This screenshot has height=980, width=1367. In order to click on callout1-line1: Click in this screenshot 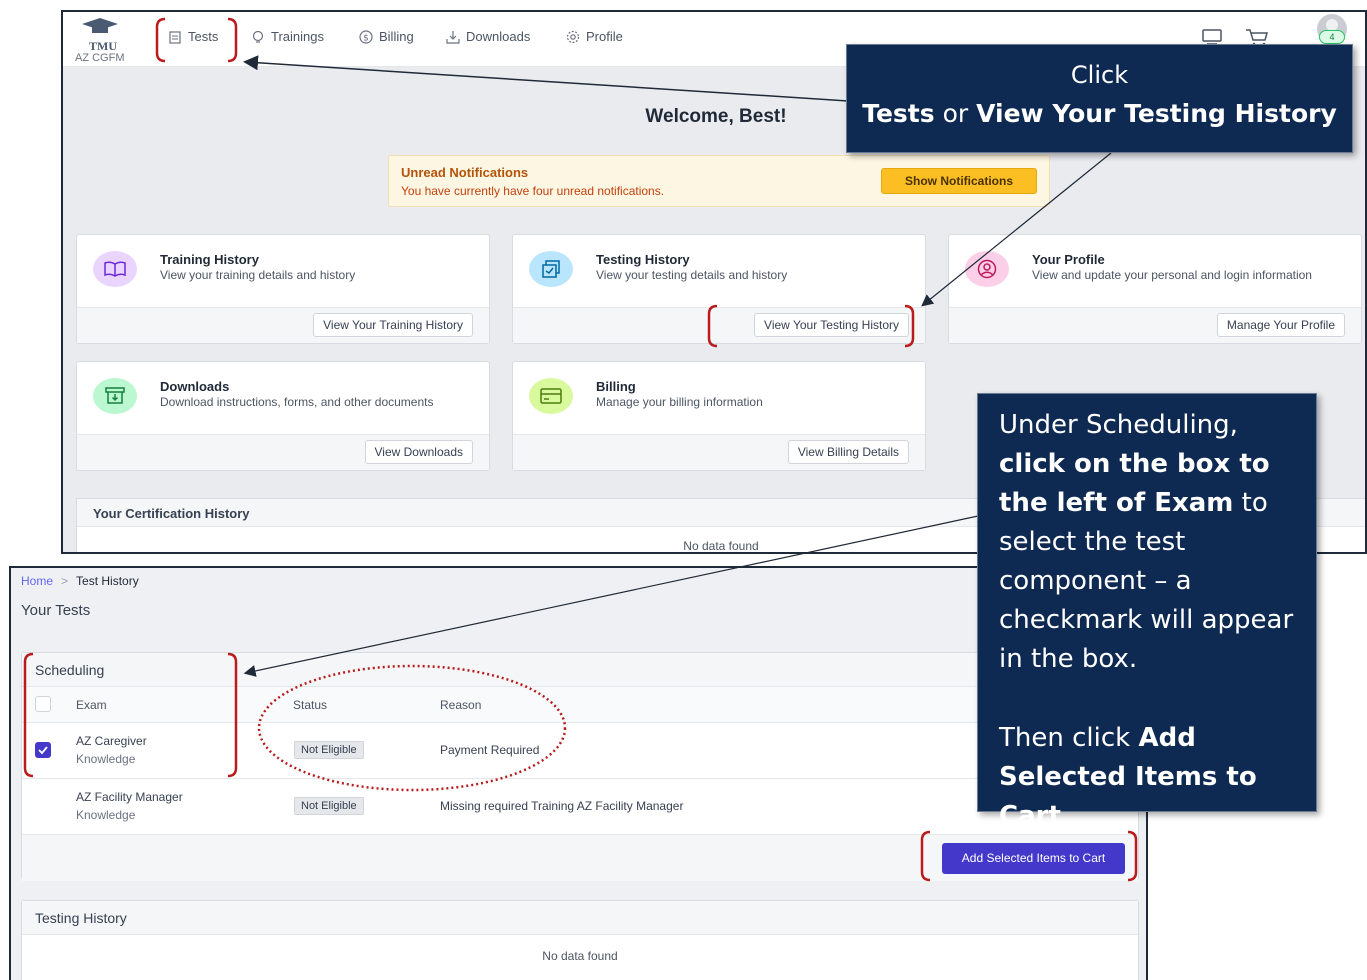, I will do `click(1099, 75)`.